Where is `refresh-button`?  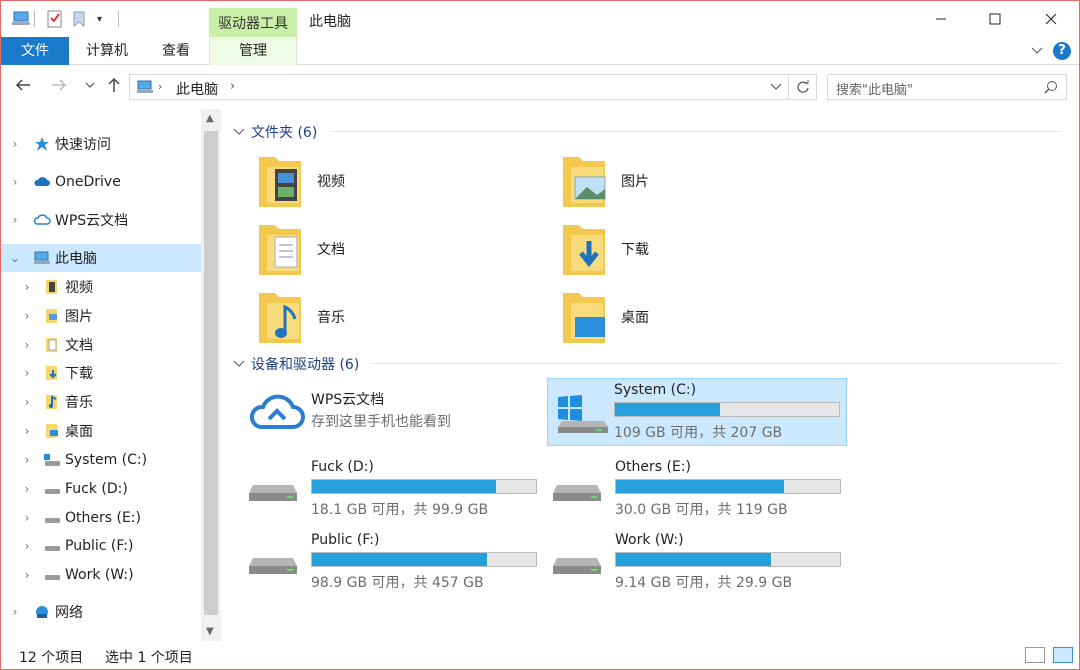 refresh-button is located at coordinates (803, 87).